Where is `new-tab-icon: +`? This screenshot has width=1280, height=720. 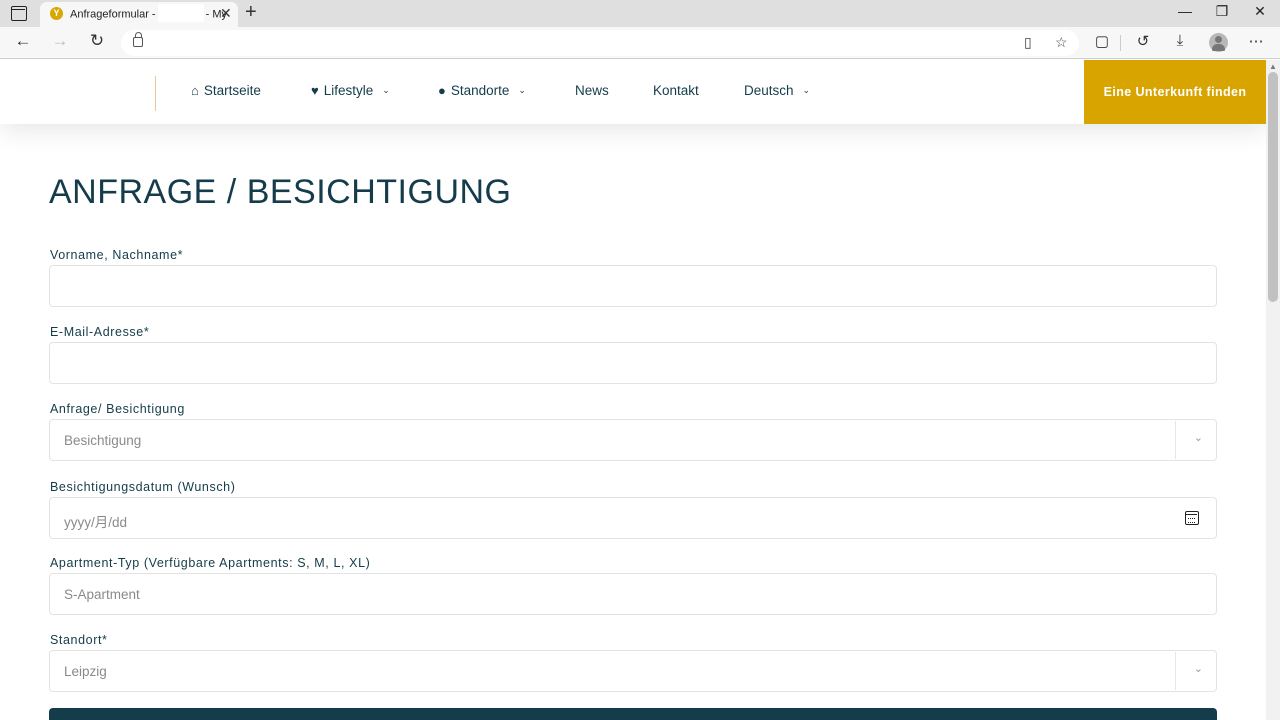
new-tab-icon: + is located at coordinates (251, 12).